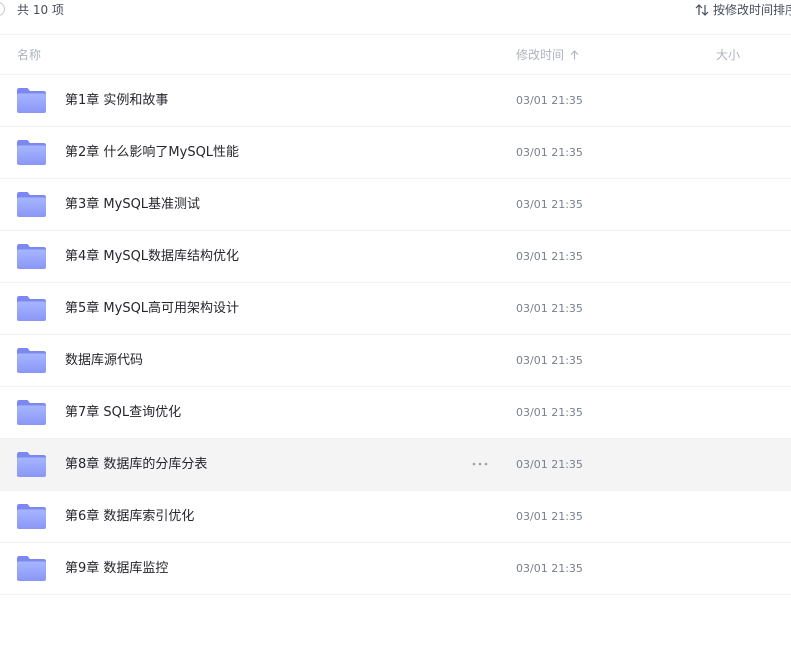  What do you see at coordinates (129, 517) in the screenshot?
I see `file-name: 第6章 数据库索引优化` at bounding box center [129, 517].